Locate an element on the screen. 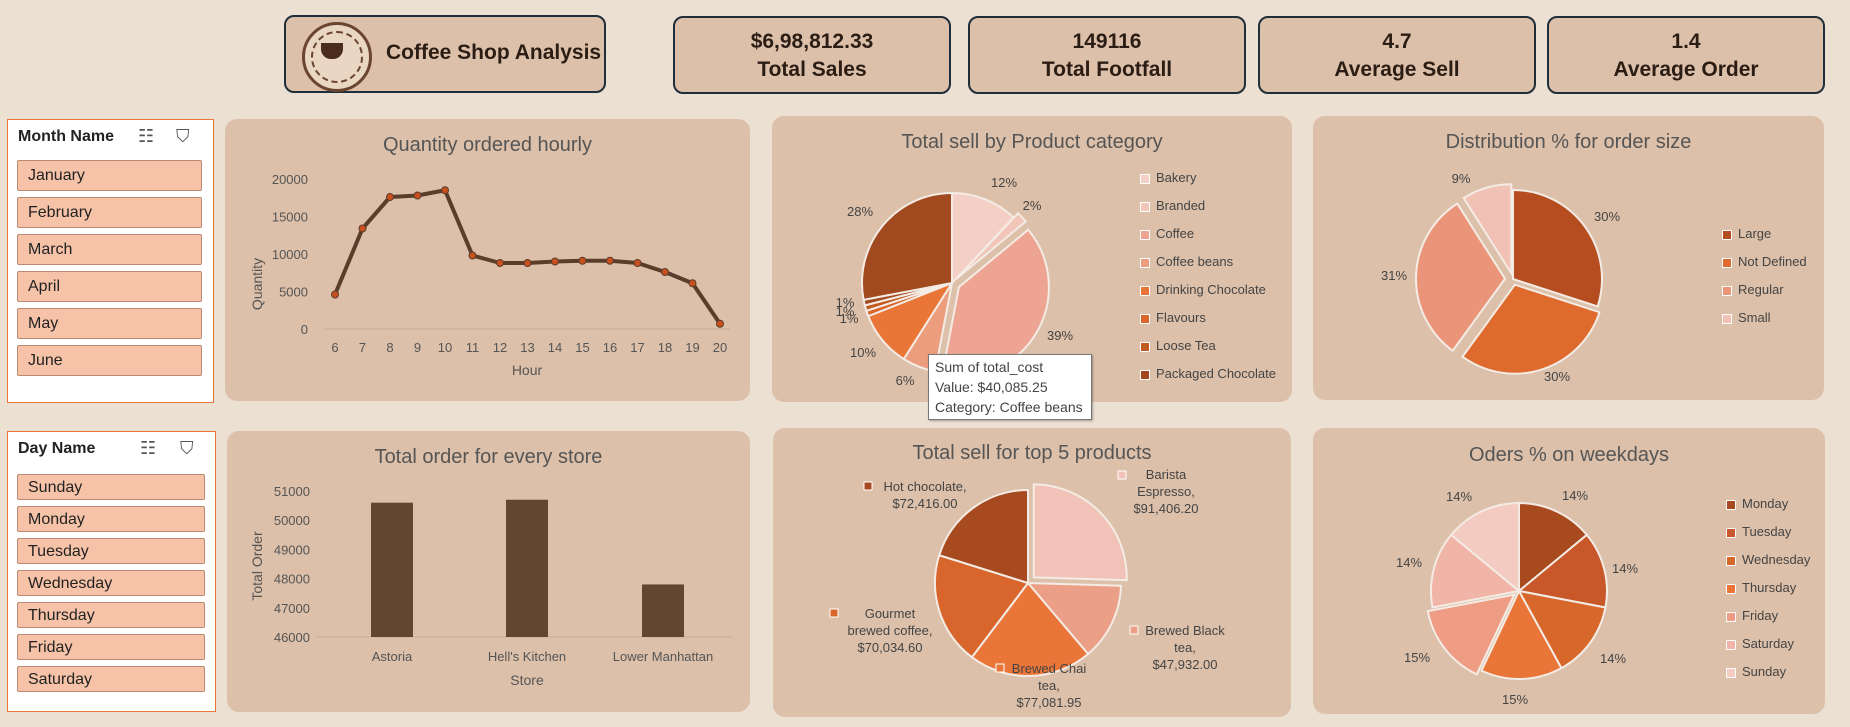 Image resolution: width=1850 pixels, height=727 pixels. slicer-item-friday: Friday is located at coordinates (111, 647).